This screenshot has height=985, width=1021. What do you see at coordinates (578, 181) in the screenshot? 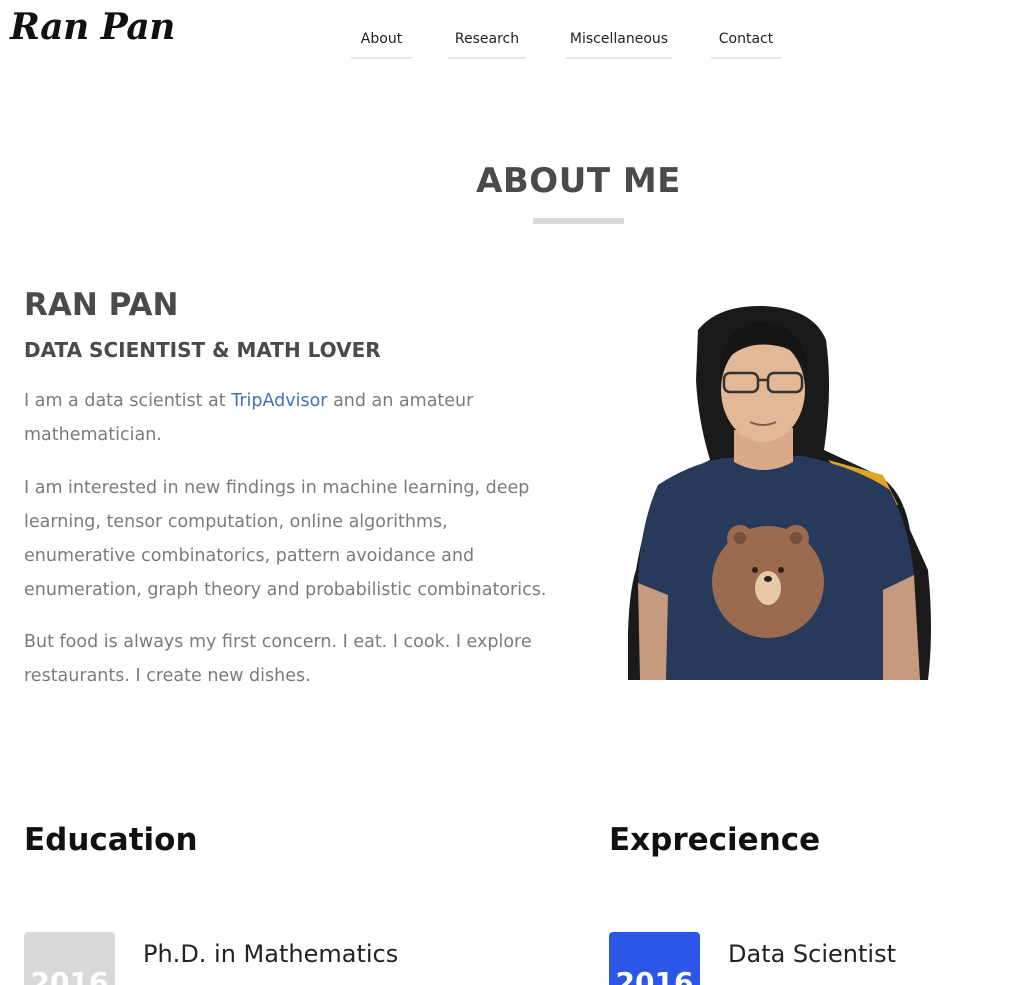
I see `about-section-title: ABOUT ME` at bounding box center [578, 181].